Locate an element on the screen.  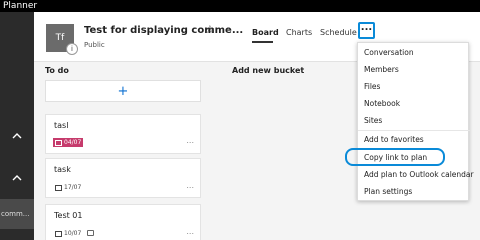
bucket-title-todo: To do is located at coordinates (57, 70).